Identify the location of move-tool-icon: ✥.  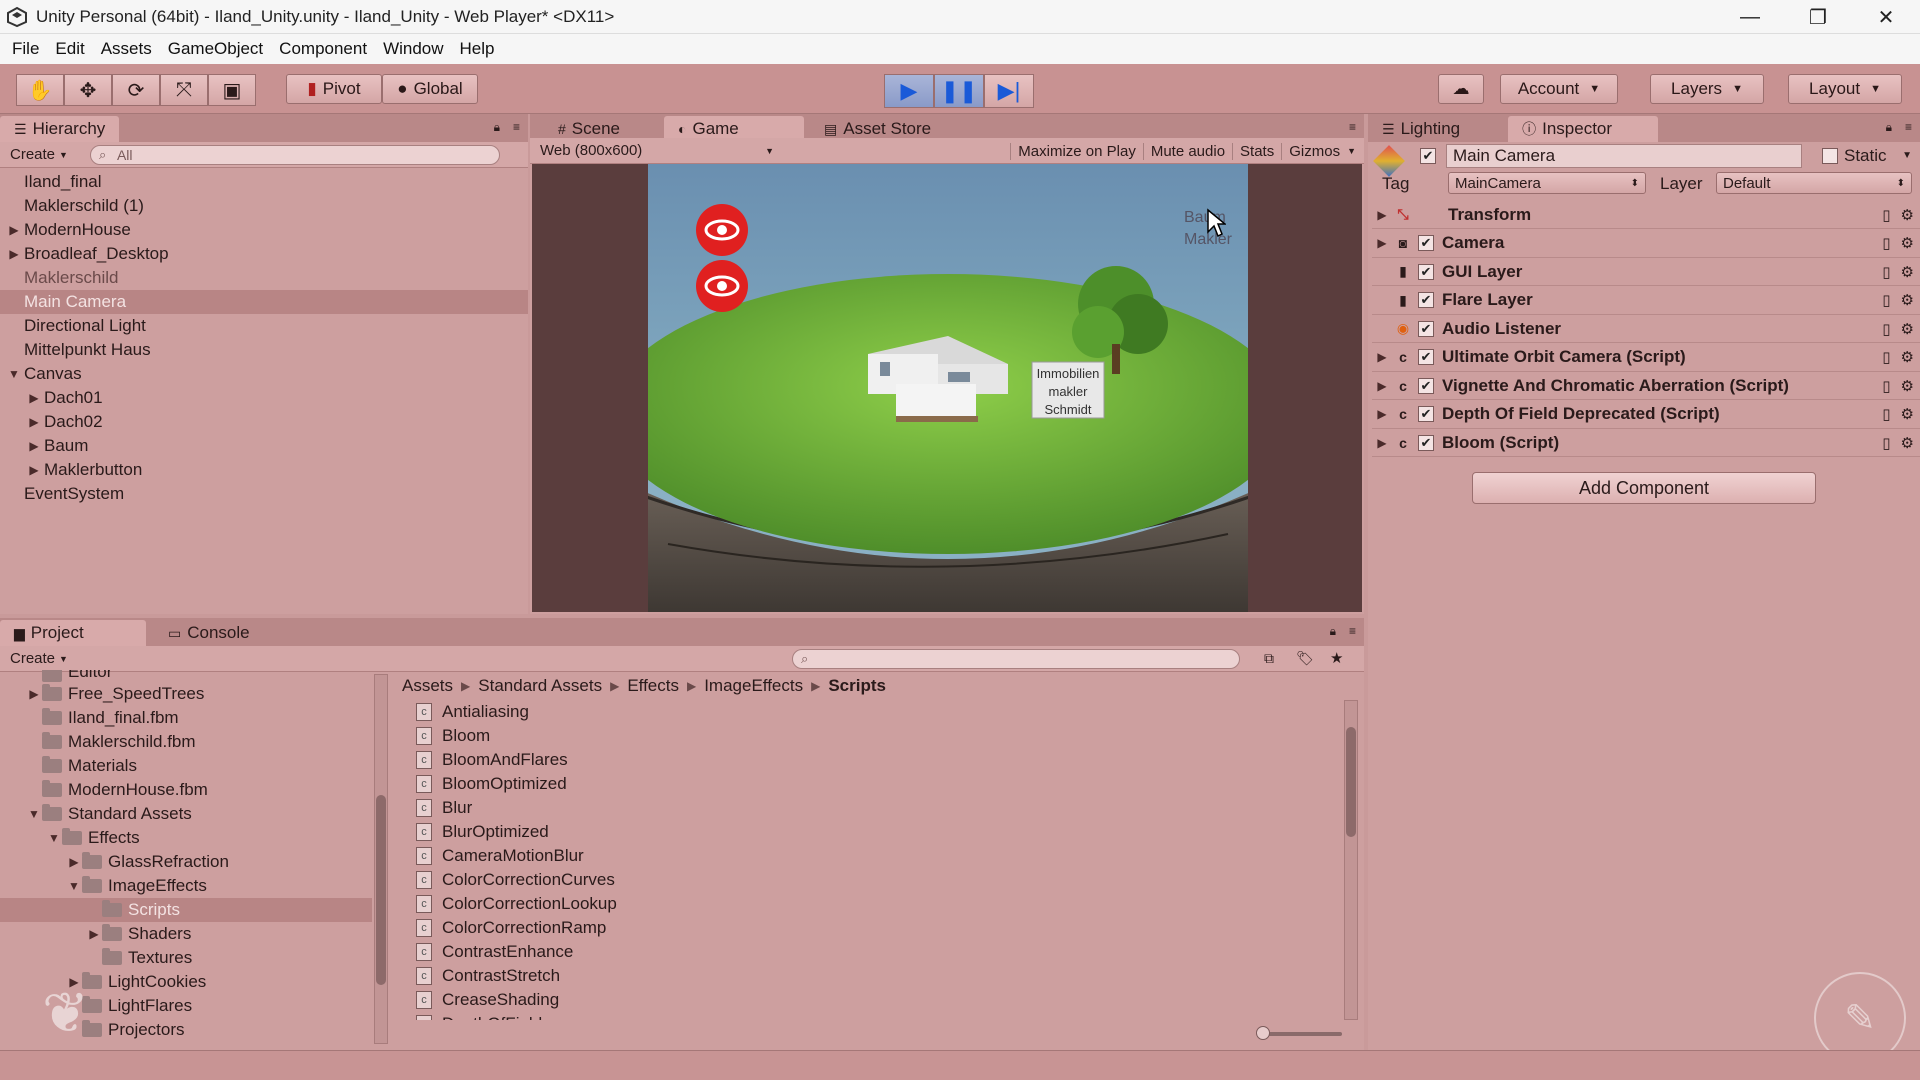
(88, 90).